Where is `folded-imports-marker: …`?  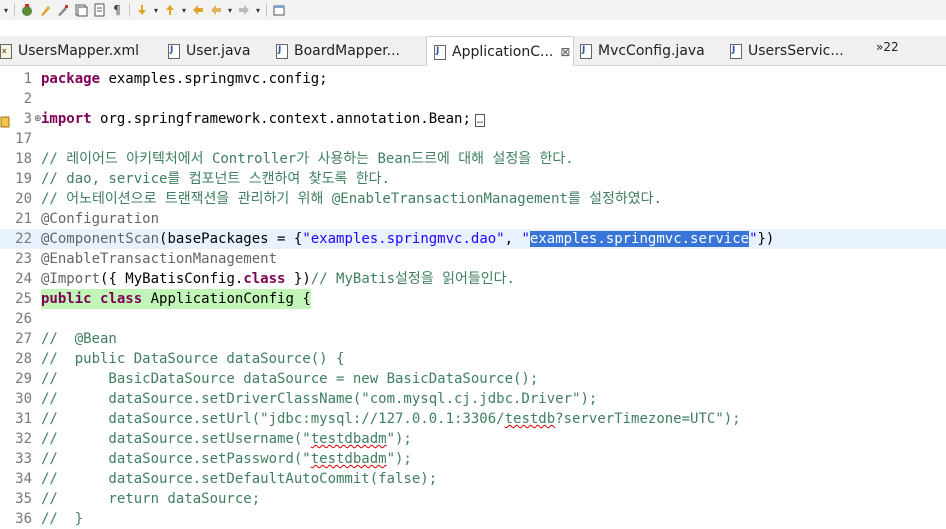 folded-imports-marker: … is located at coordinates (479, 120).